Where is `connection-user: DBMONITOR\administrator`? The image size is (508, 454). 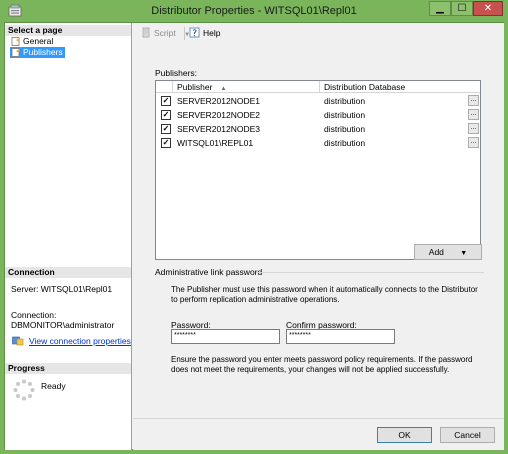 connection-user: DBMONITOR\administrator is located at coordinates (63, 325).